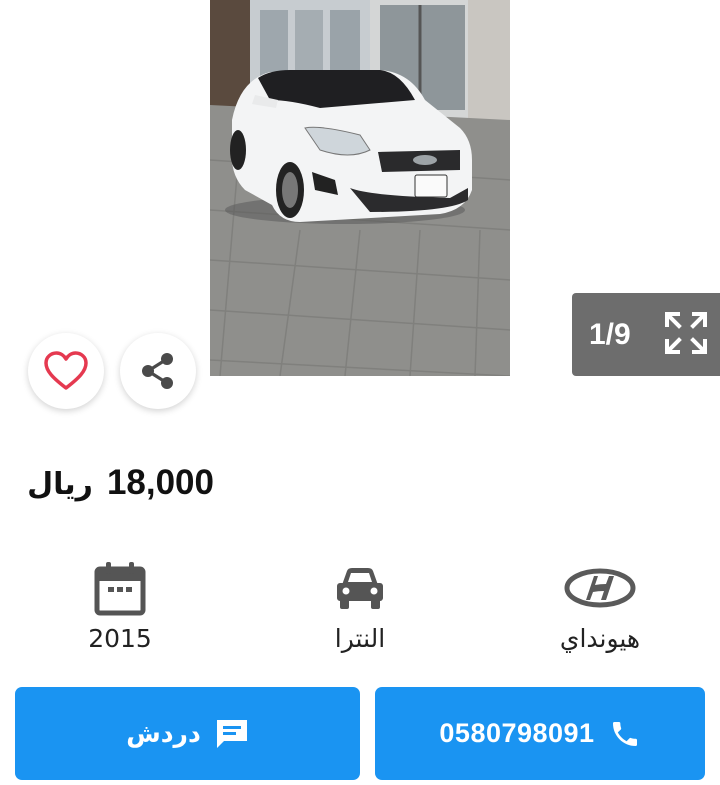 The width and height of the screenshot is (720, 785). What do you see at coordinates (624, 733) in the screenshot?
I see `phone-icon` at bounding box center [624, 733].